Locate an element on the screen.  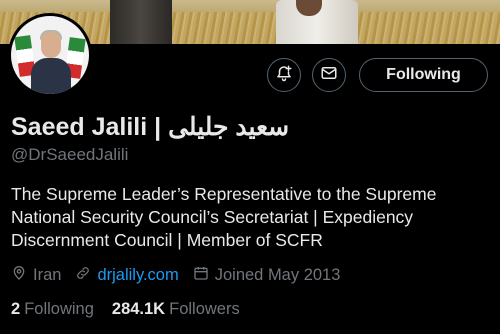
following-count: 2 Following is located at coordinates (52, 309).